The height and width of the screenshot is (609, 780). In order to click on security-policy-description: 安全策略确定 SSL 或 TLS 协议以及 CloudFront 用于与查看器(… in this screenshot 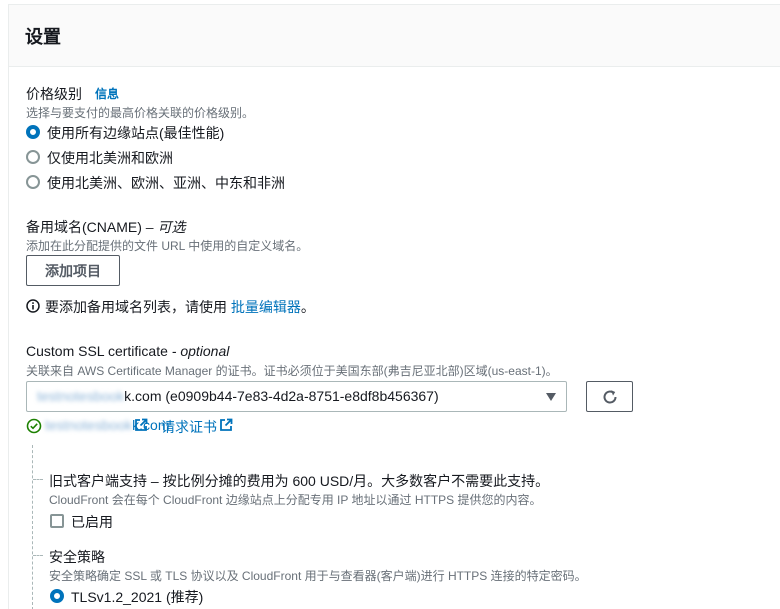, I will do `click(318, 576)`.